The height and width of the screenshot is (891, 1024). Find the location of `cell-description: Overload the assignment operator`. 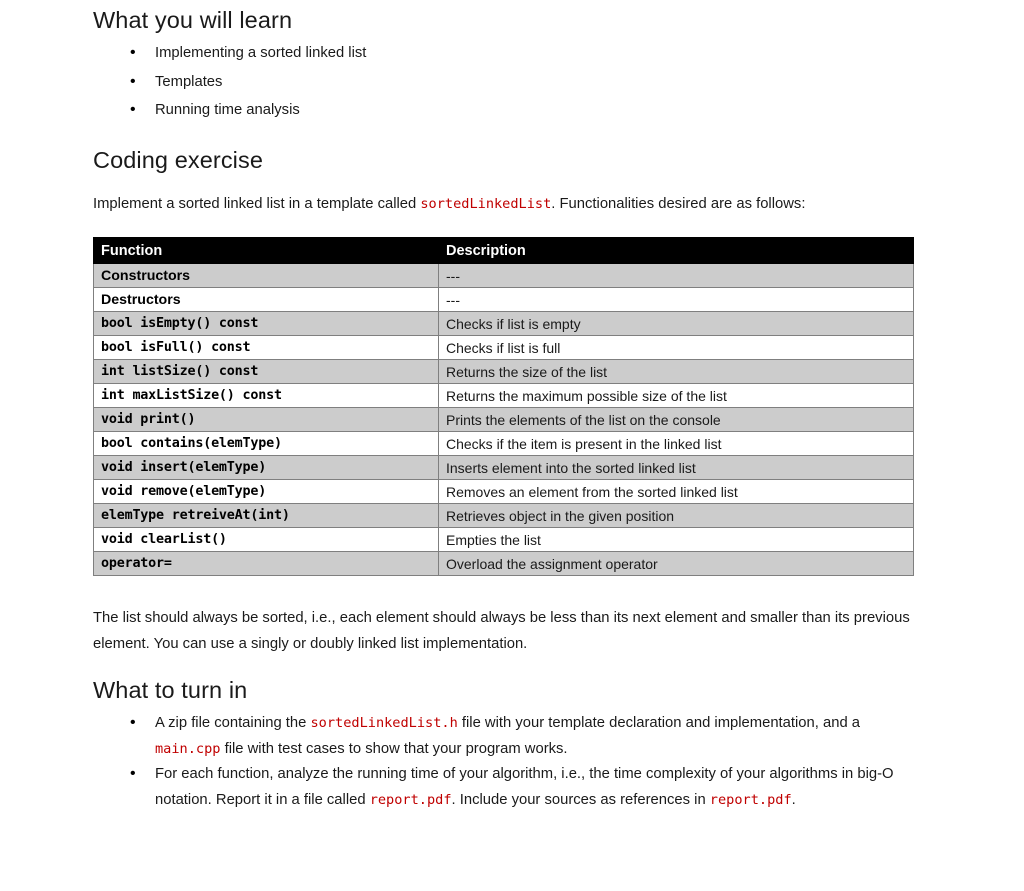

cell-description: Overload the assignment operator is located at coordinates (676, 563).